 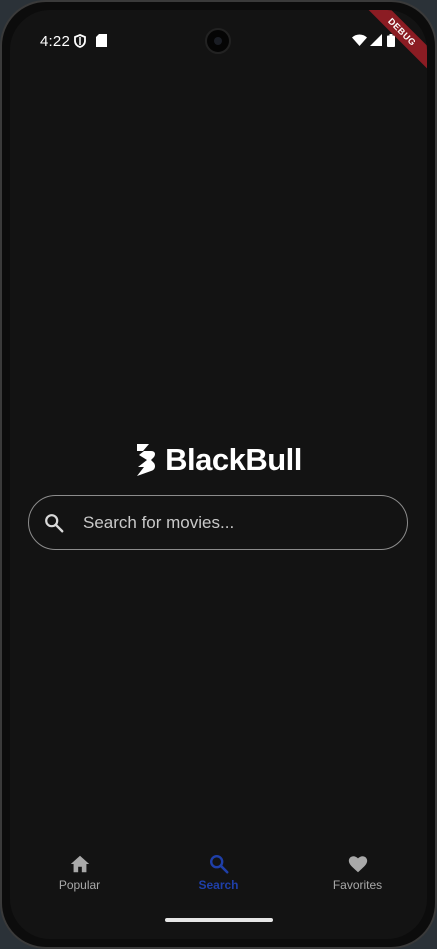 I want to click on sd-card-icon, so click(x=101, y=40).